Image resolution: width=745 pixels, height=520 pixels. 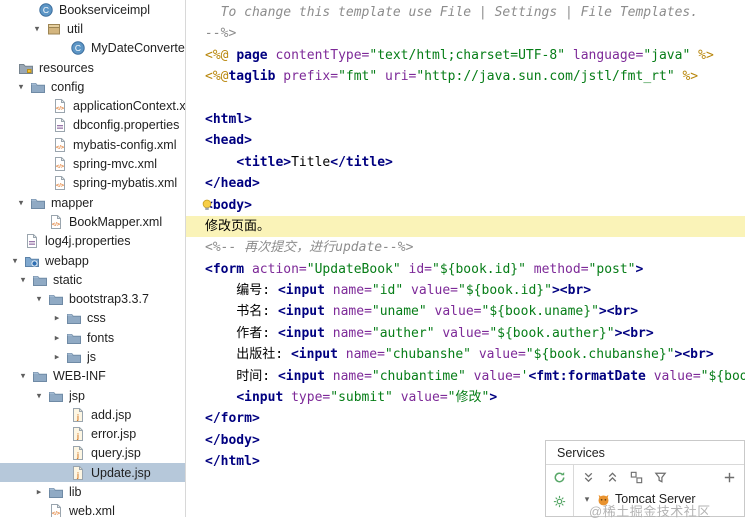 What do you see at coordinates (92, 48) in the screenshot?
I see `tree-item-mydateconverter: C MyDateConverter` at bounding box center [92, 48].